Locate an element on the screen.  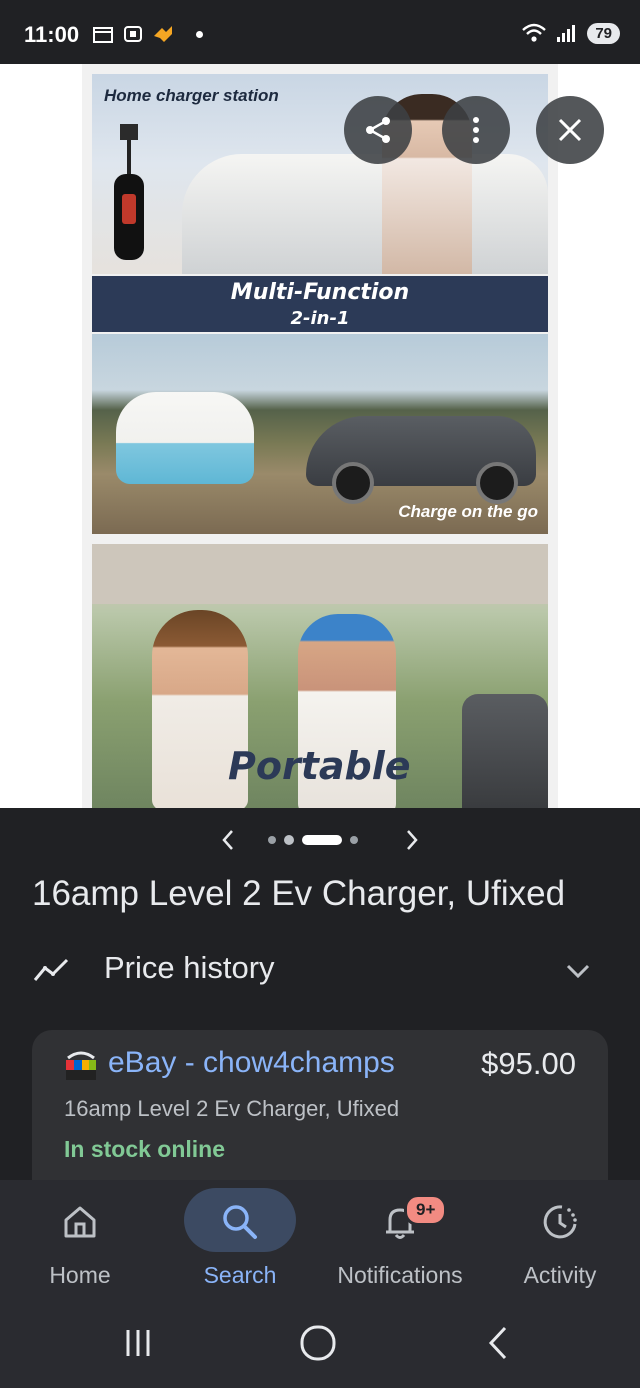
status-bar: 11:00 79 is located at coordinates (320, 32).